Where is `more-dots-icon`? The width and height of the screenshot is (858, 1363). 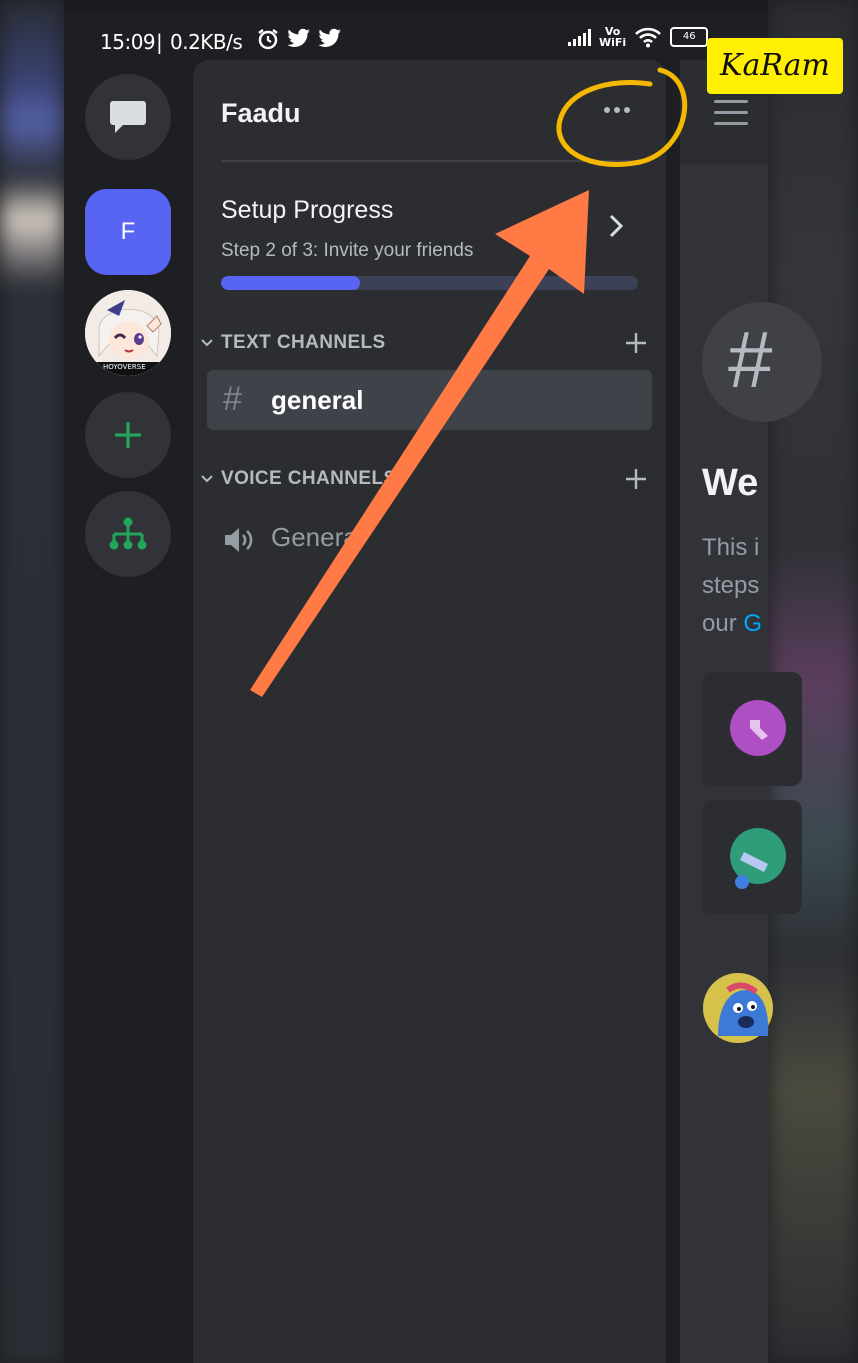 more-dots-icon is located at coordinates (607, 110).